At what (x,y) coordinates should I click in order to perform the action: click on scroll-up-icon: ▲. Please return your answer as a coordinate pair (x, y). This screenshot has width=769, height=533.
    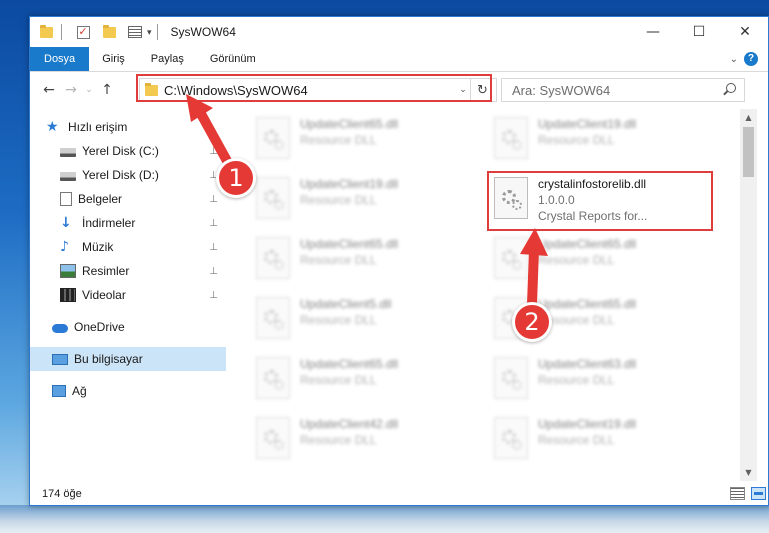
    Looking at the image, I should click on (748, 117).